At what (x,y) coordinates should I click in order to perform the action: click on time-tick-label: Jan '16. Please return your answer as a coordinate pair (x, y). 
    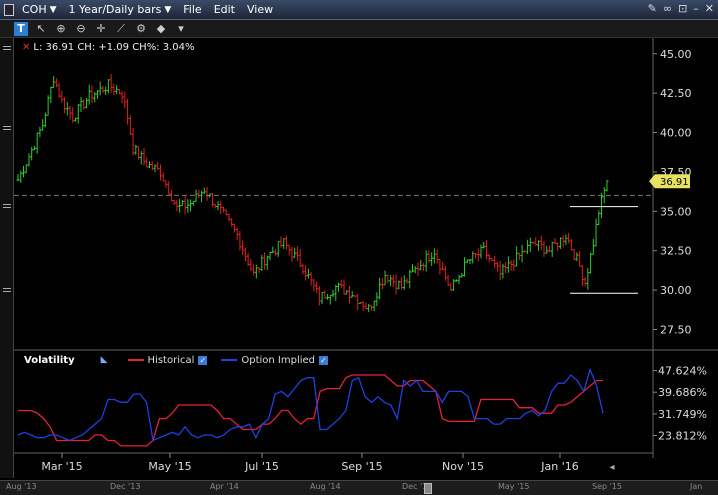
    Looking at the image, I should click on (559, 466).